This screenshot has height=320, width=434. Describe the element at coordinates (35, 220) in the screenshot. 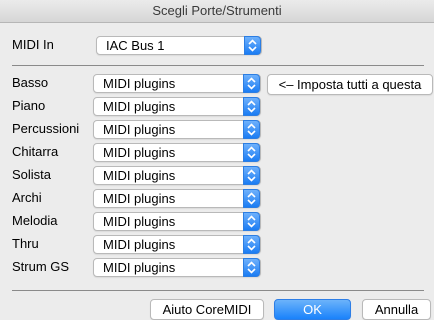

I see `instrument-label: Melodia` at that location.